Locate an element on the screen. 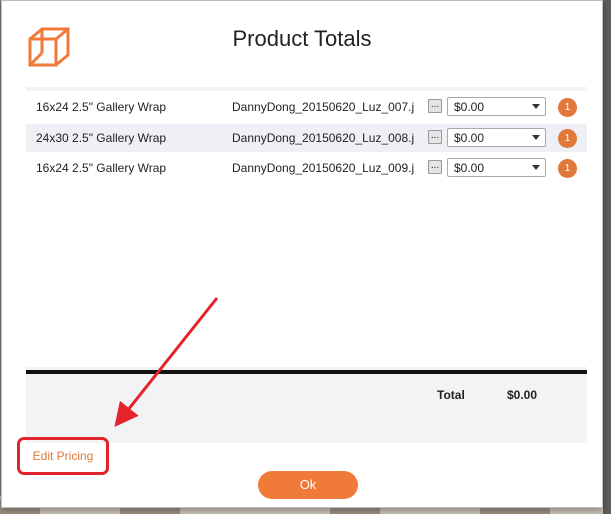 The height and width of the screenshot is (514, 611). annotation-arrow is located at coordinates (166, 362).